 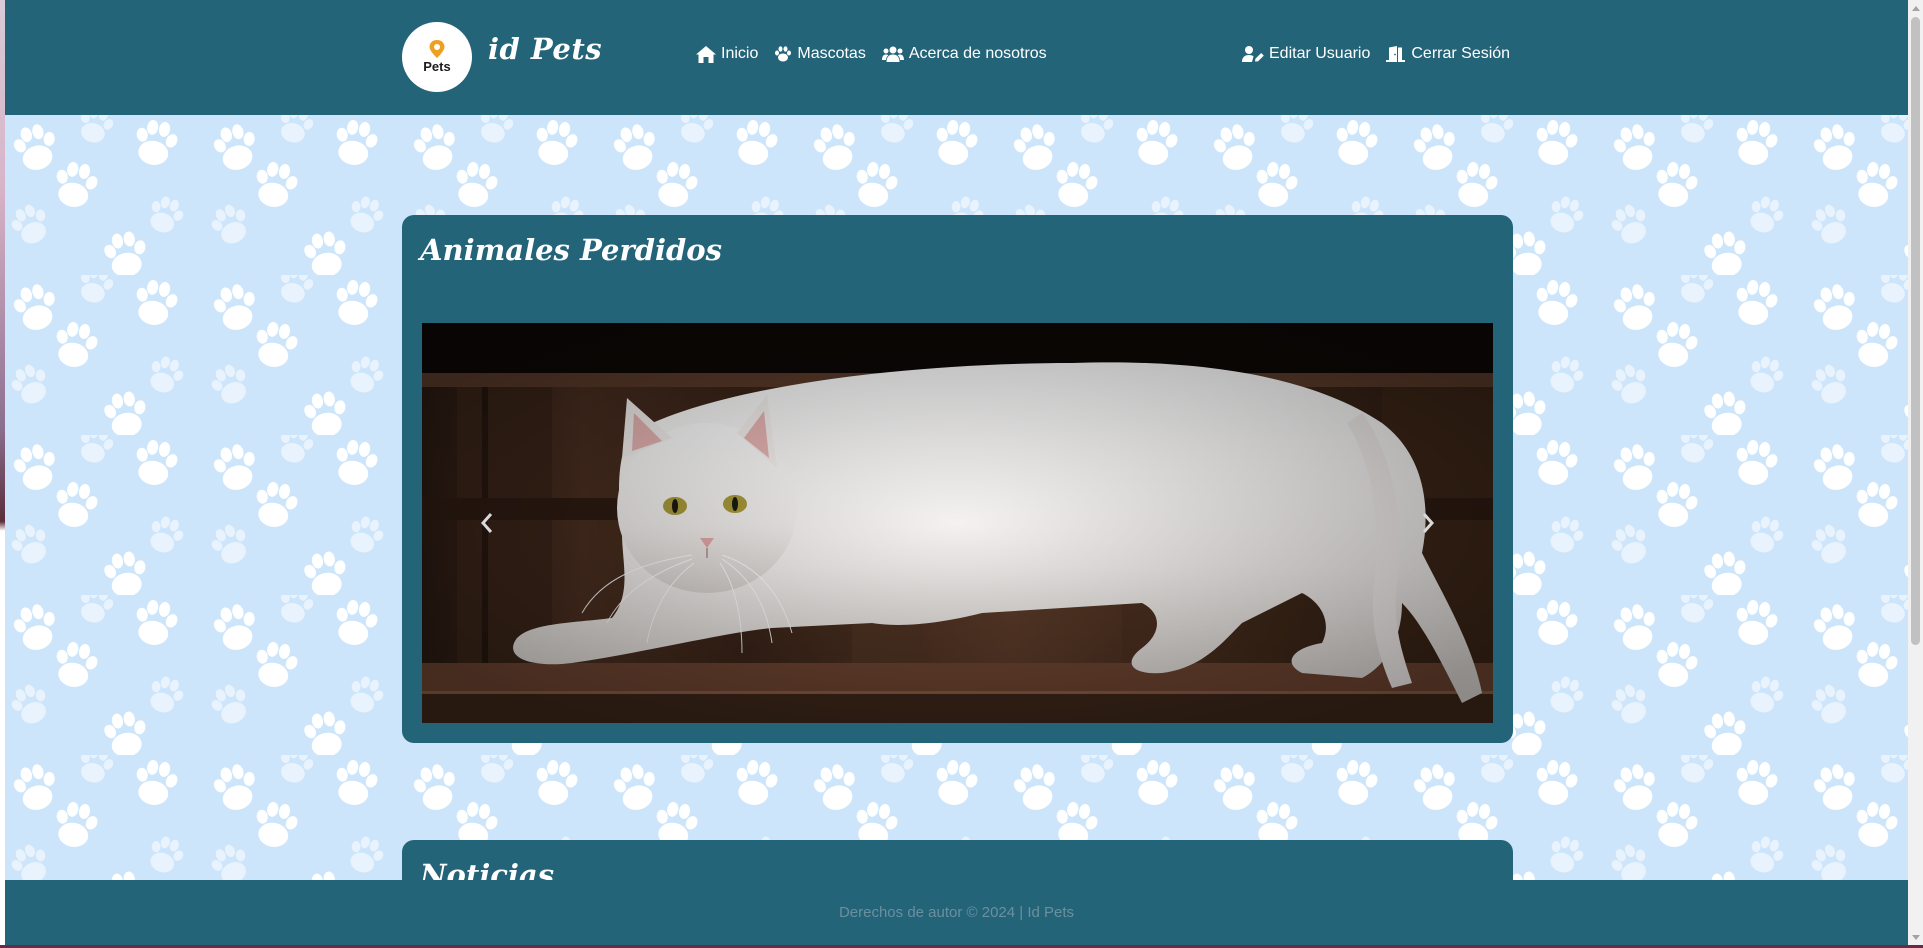 I want to click on footer-copyright: Derechos de autor © 2024 | Id Pets, so click(x=956, y=912).